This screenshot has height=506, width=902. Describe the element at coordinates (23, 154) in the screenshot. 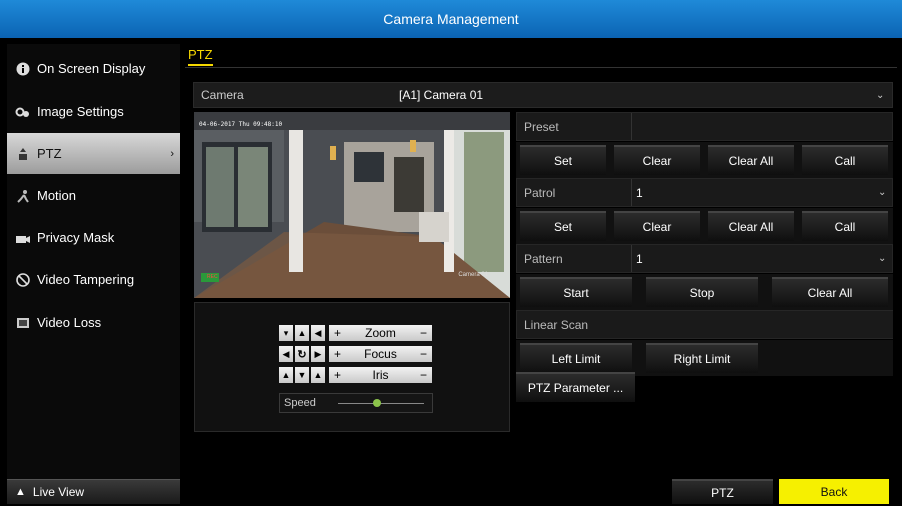

I see `ptz-icon` at that location.